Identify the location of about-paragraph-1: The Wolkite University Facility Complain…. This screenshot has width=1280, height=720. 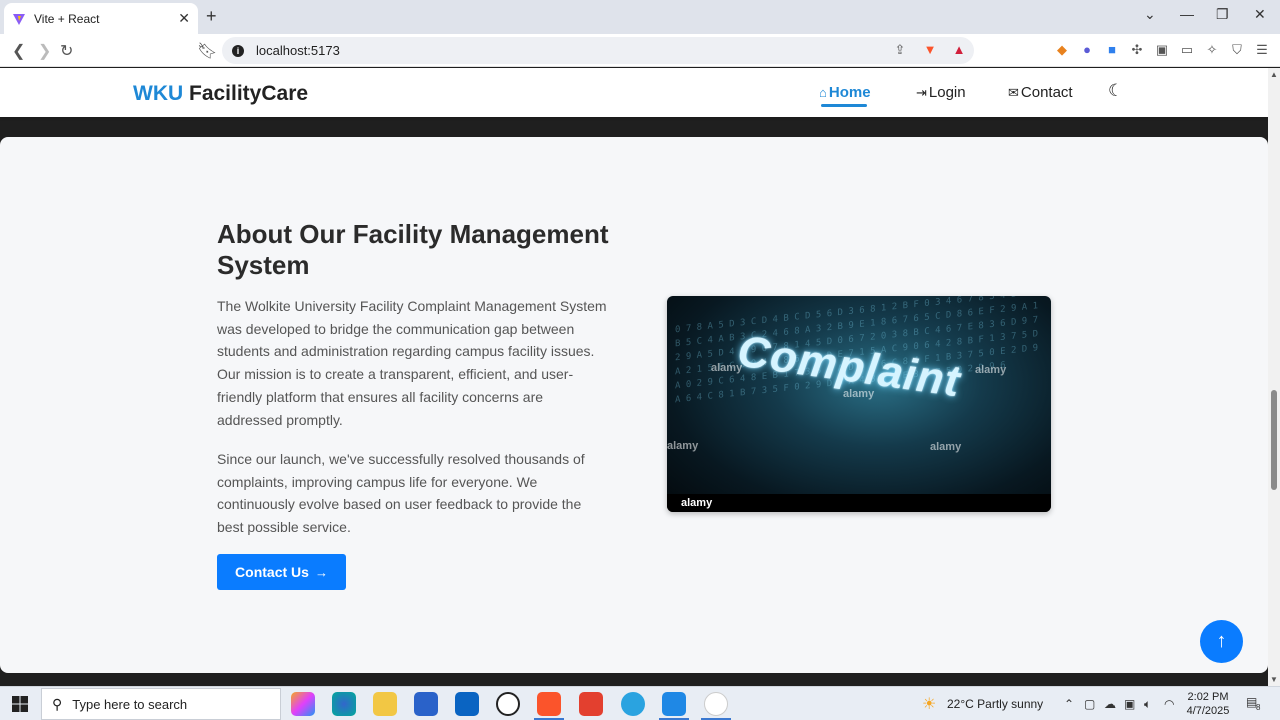
(412, 363).